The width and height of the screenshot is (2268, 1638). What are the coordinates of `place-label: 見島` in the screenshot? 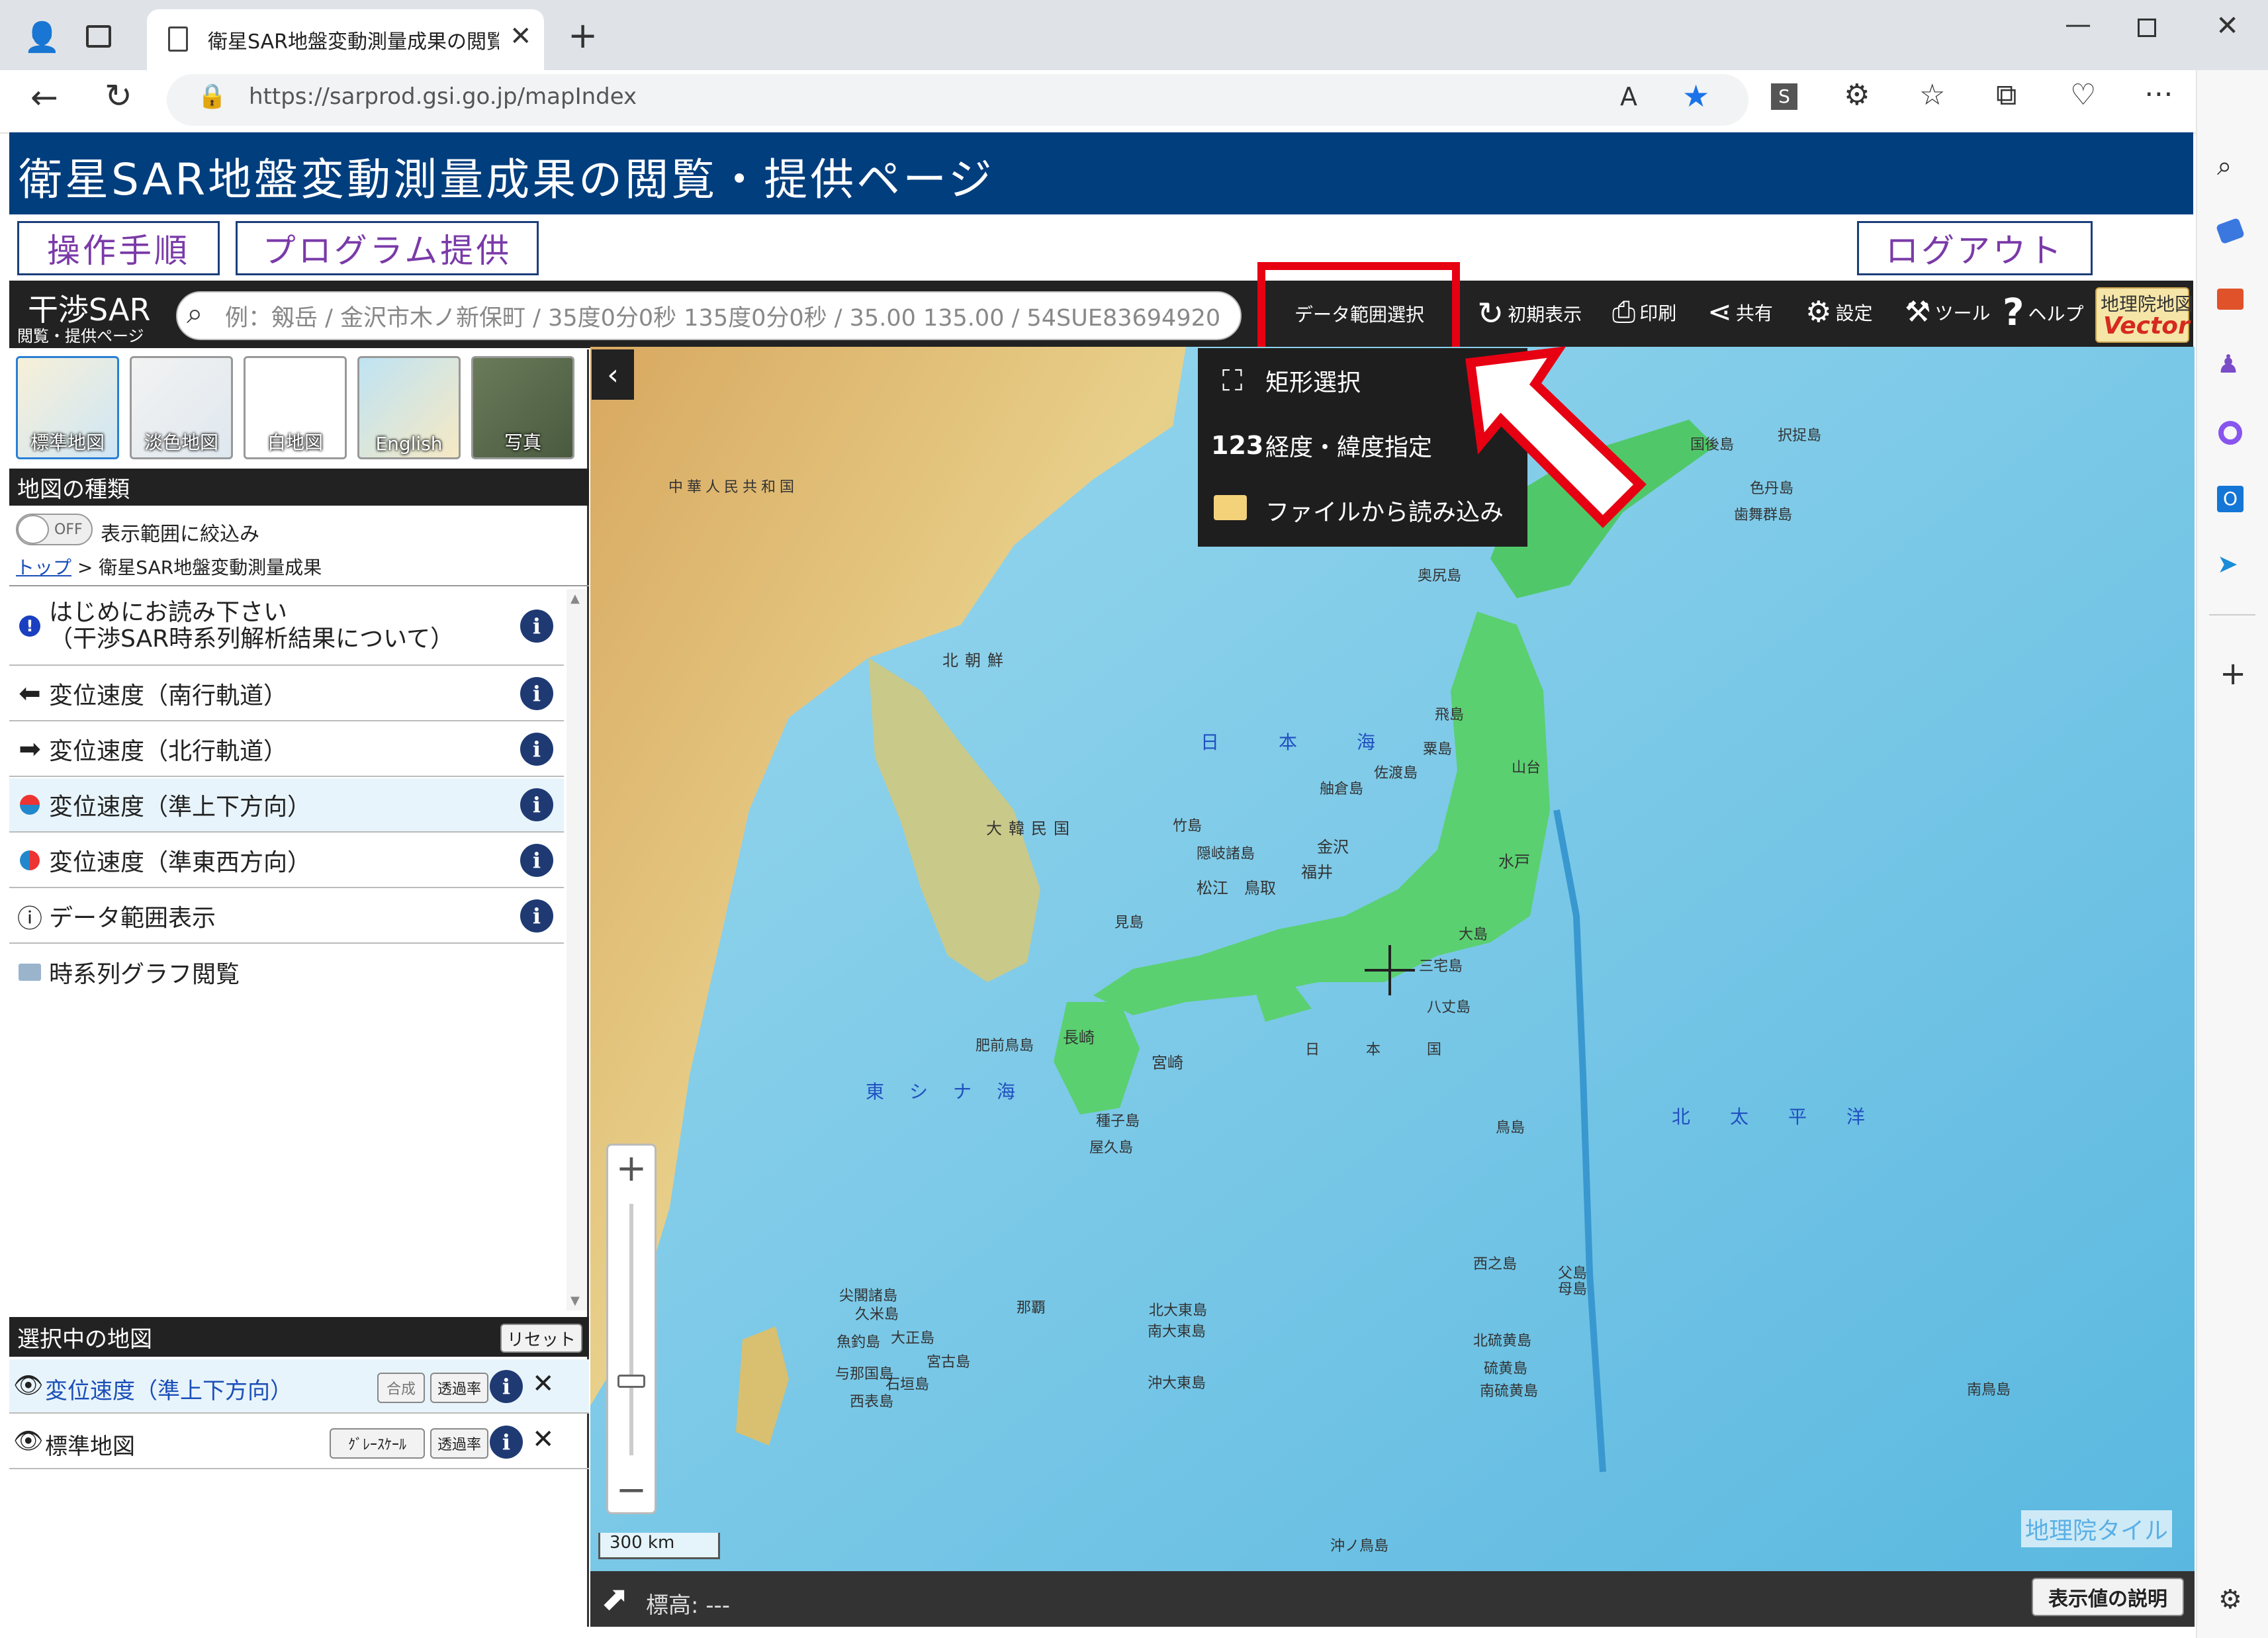 It's located at (1129, 923).